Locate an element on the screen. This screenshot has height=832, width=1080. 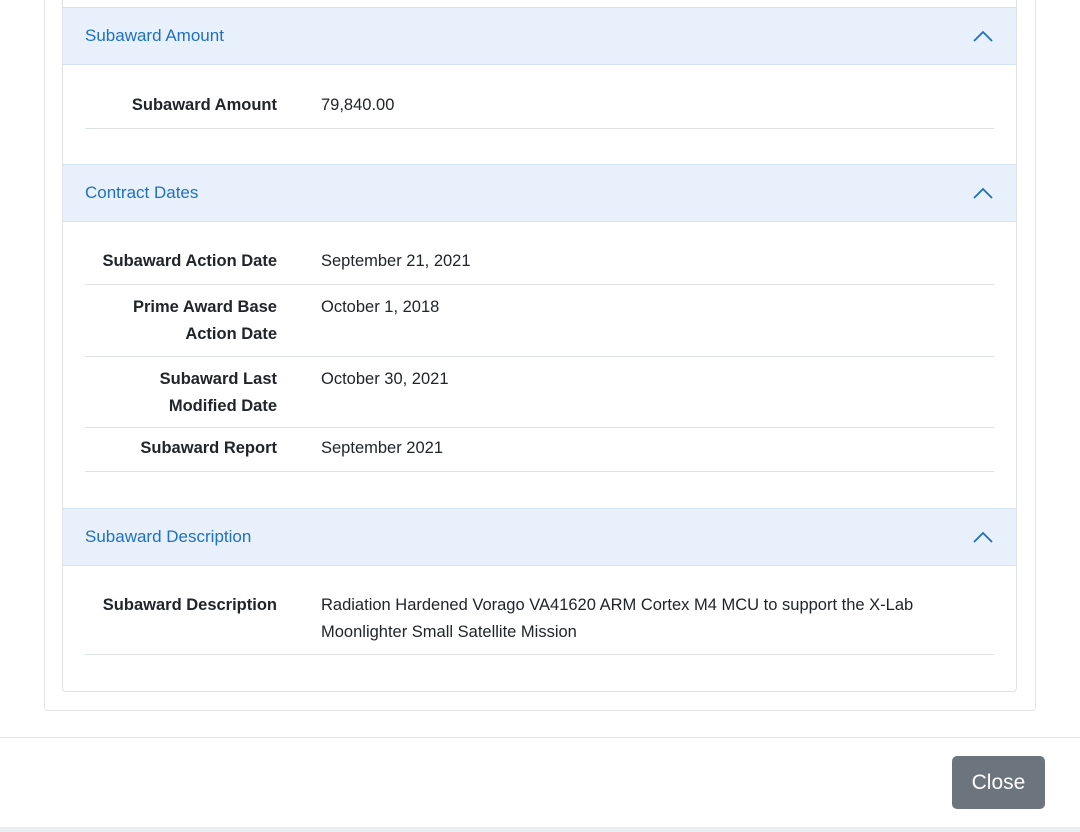
row-value: October 1, 2018 is located at coordinates (380, 307).